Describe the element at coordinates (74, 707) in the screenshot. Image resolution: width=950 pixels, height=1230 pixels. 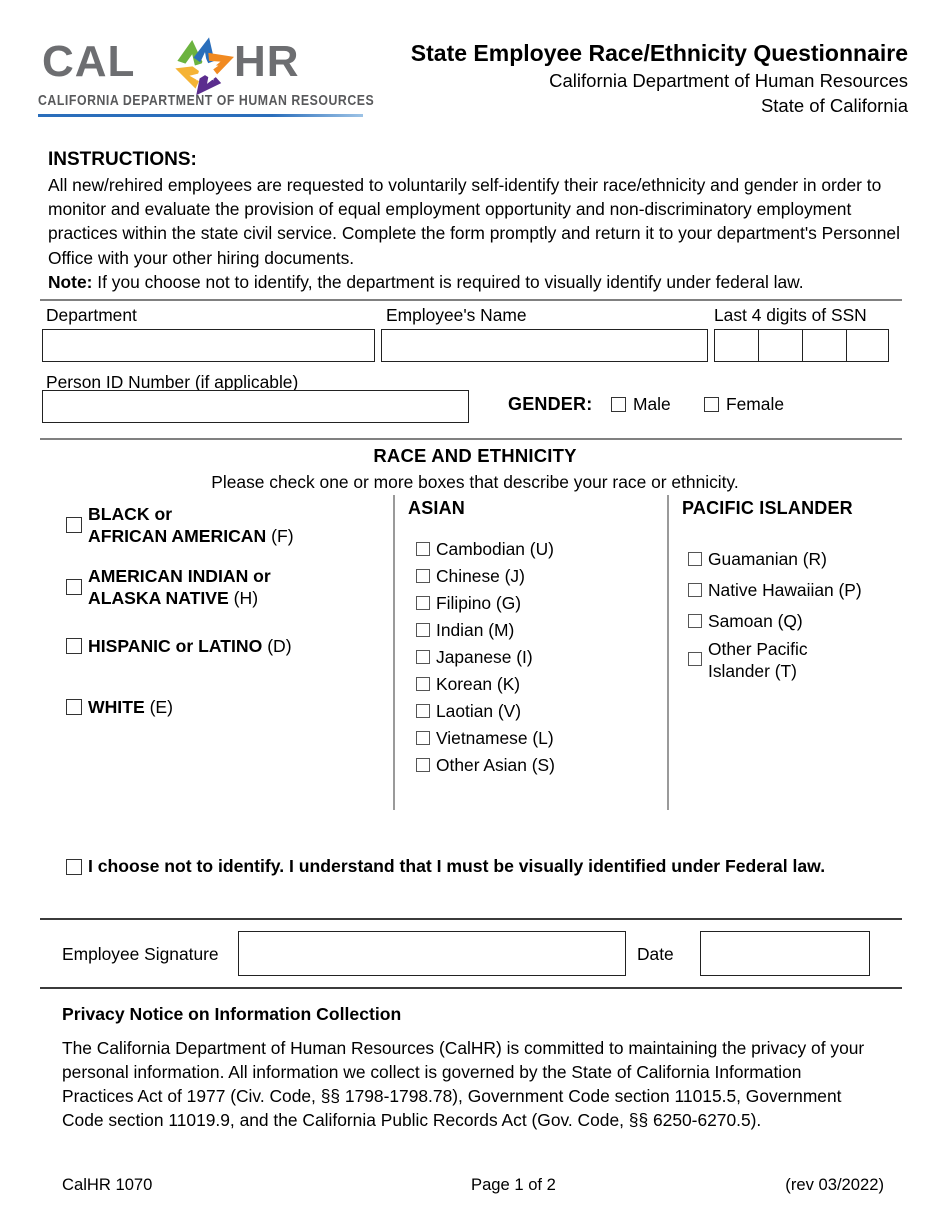
I see `race-checkbox-white` at that location.